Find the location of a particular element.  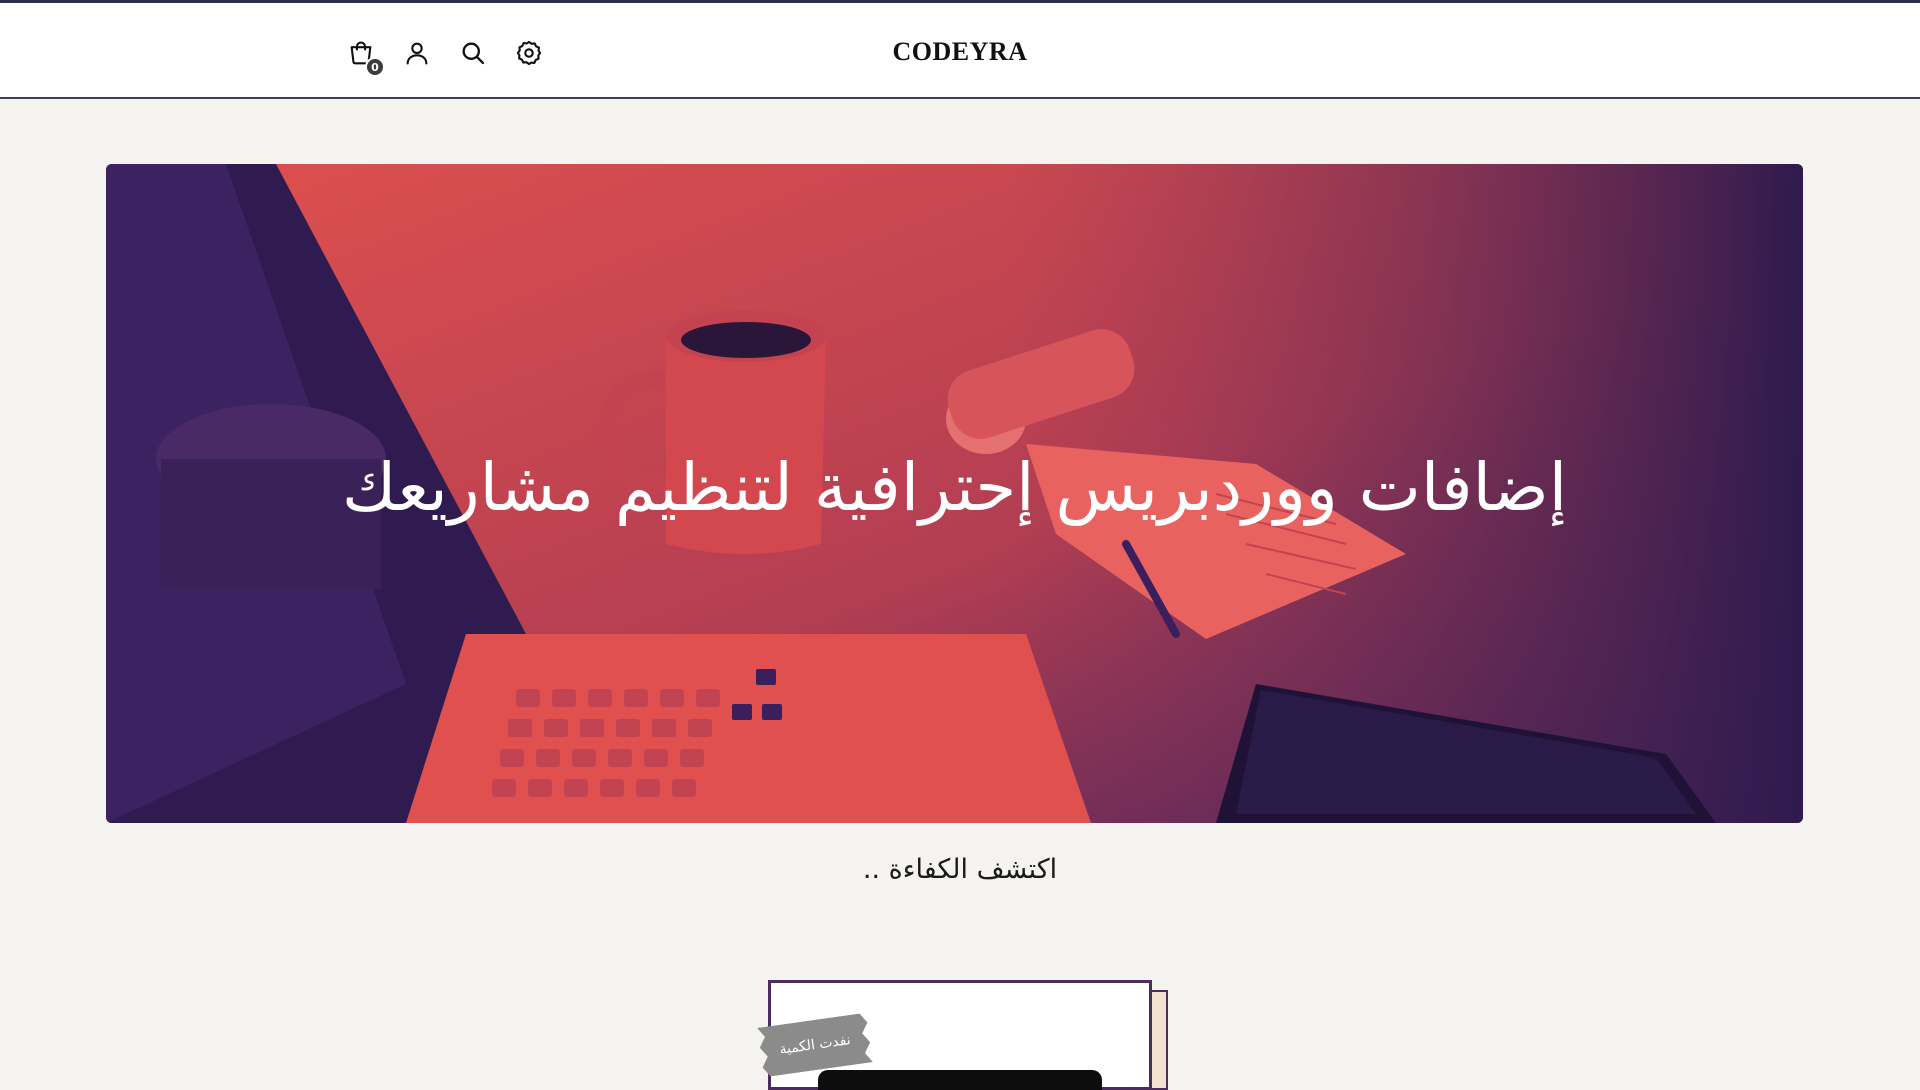

site-logo: CODEYRA is located at coordinates (960, 52).